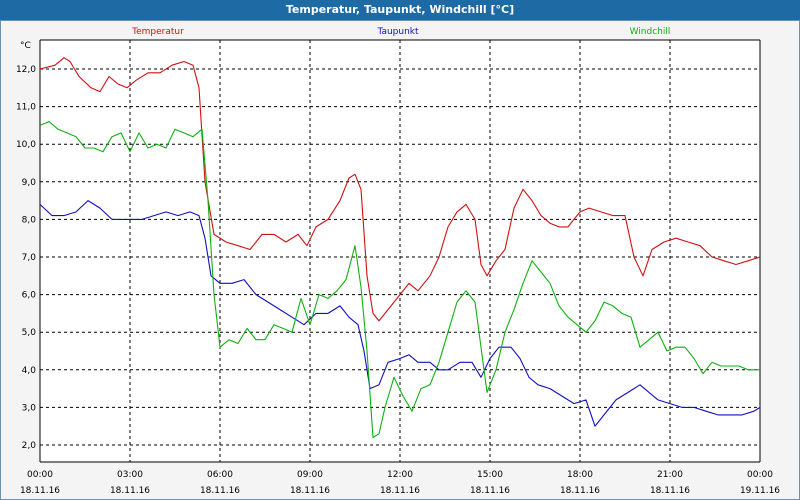  Describe the element at coordinates (220, 475) in the screenshot. I see `x-tick-time: 06:00` at that location.